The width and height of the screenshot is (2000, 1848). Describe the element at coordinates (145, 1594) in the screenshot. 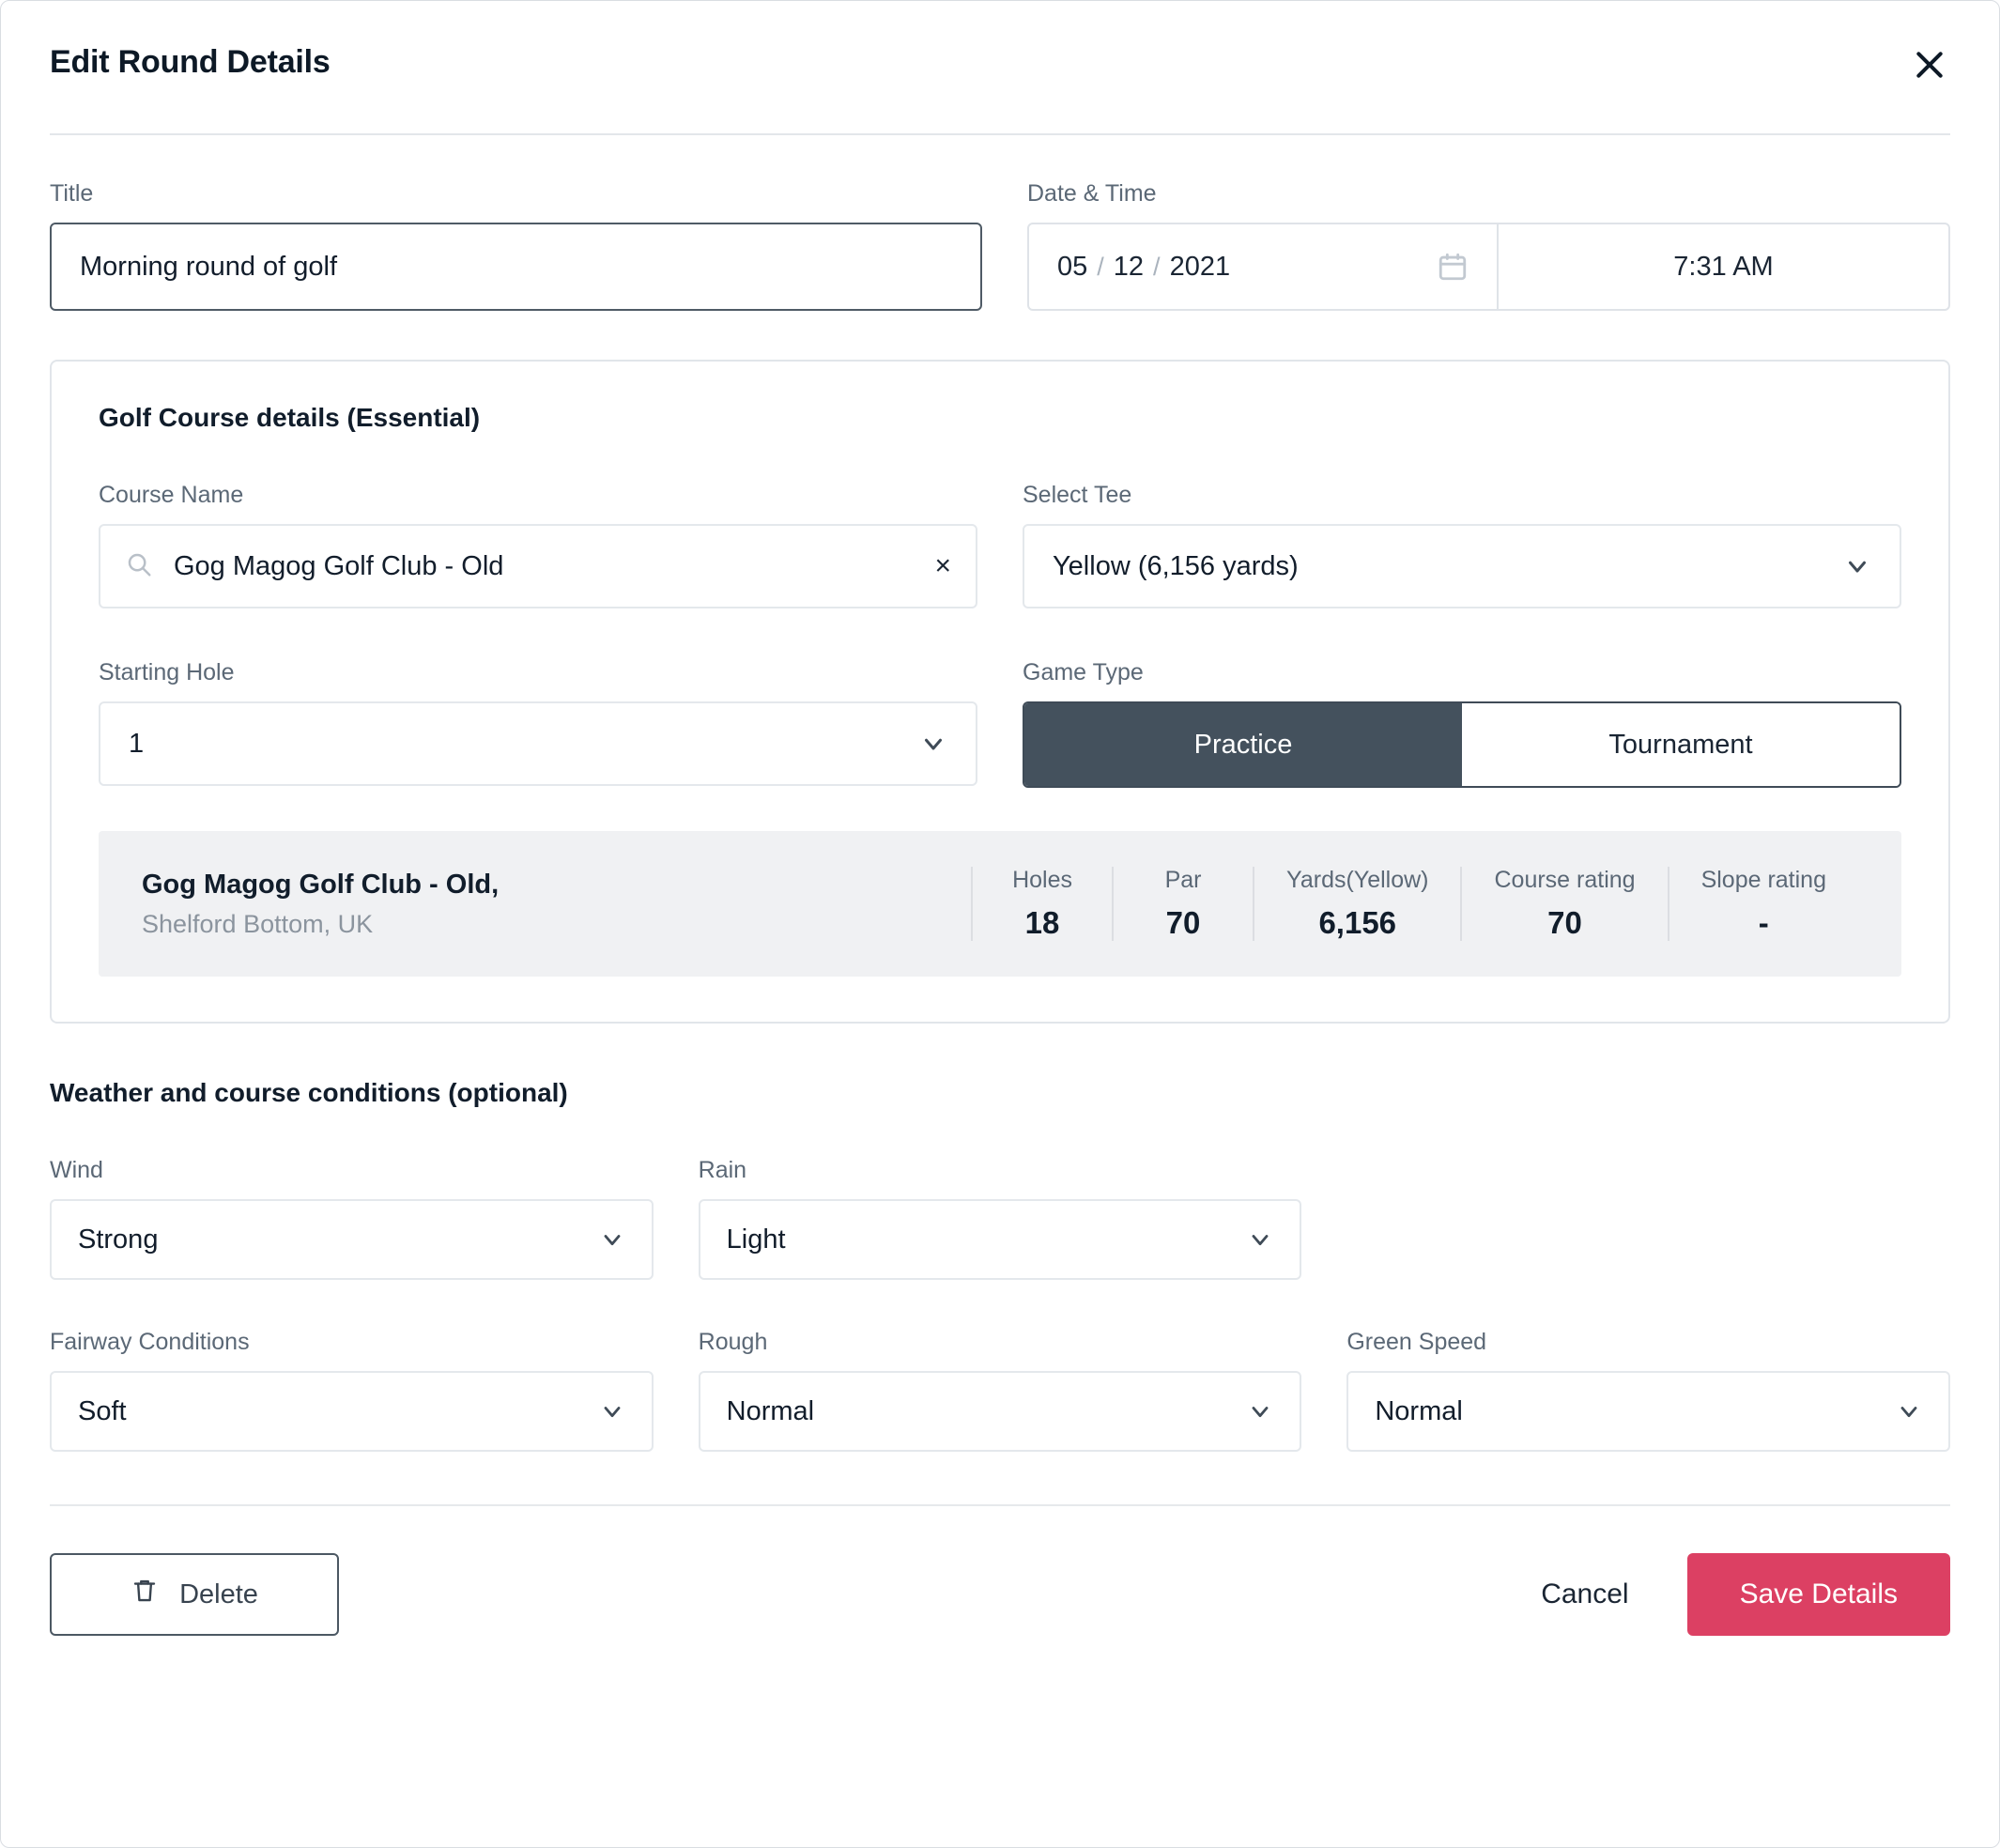

I see `trash-icon` at that location.